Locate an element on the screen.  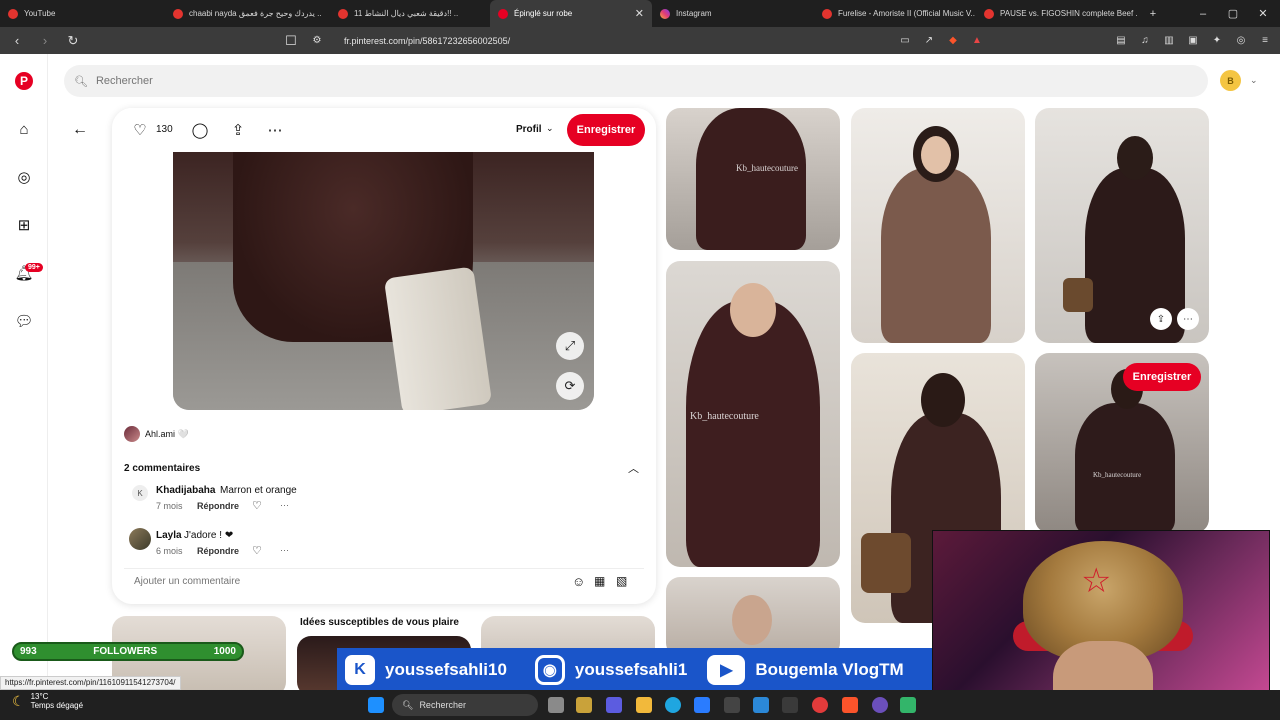
music-icon: ♫ is located at coordinates (1145, 40).